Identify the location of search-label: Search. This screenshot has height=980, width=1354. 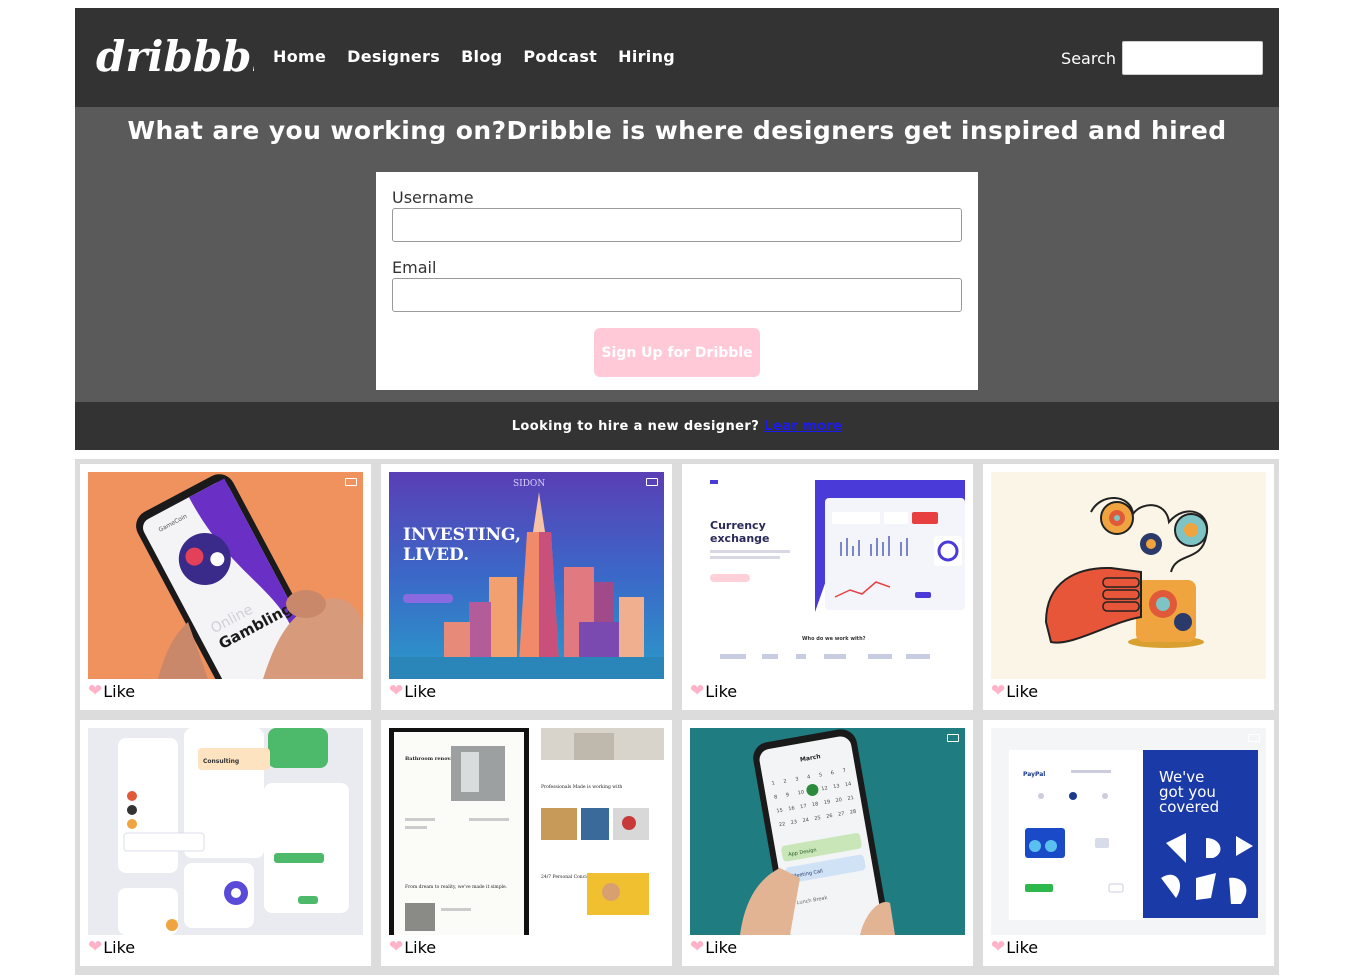
(1088, 58).